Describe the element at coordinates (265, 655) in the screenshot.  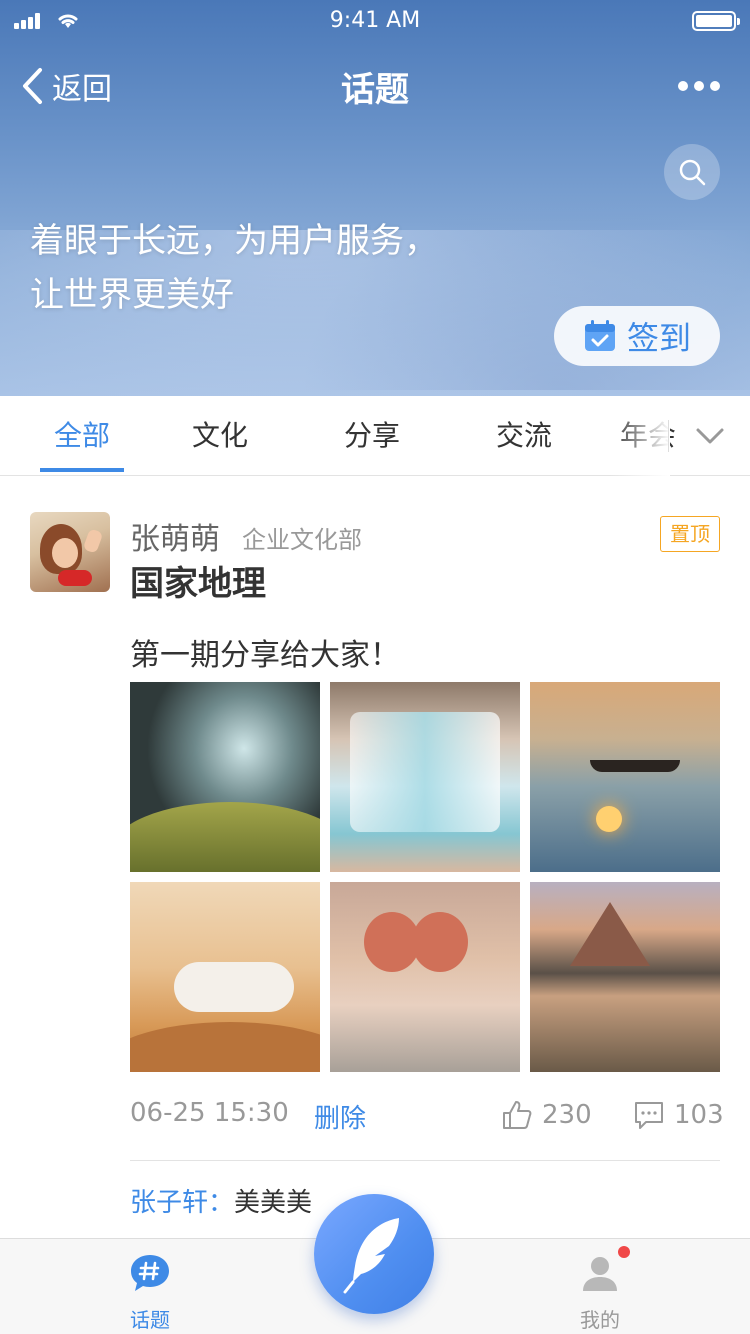
I see `post-content: 第一期分享给大家！` at that location.